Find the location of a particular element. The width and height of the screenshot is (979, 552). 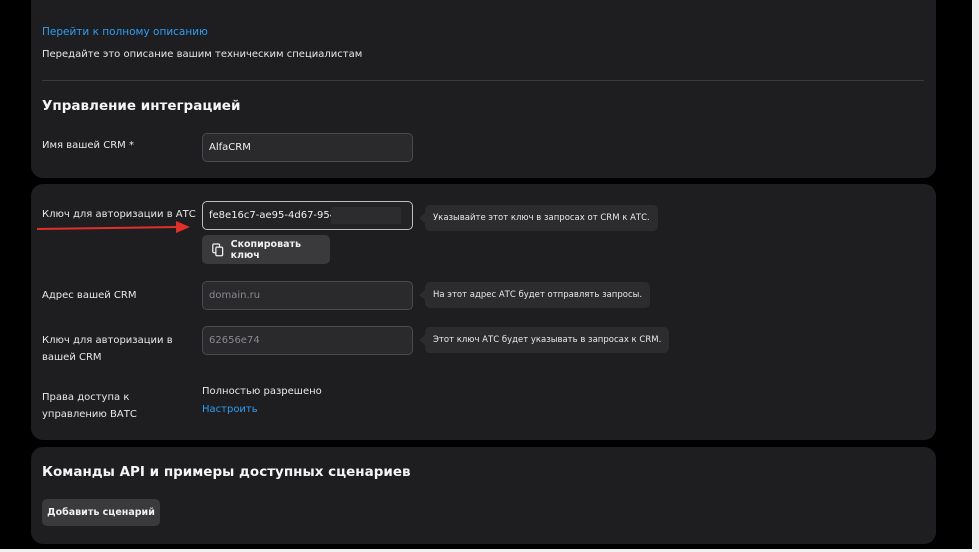

add-scenario-label: Добавить сценарий is located at coordinates (101, 512).